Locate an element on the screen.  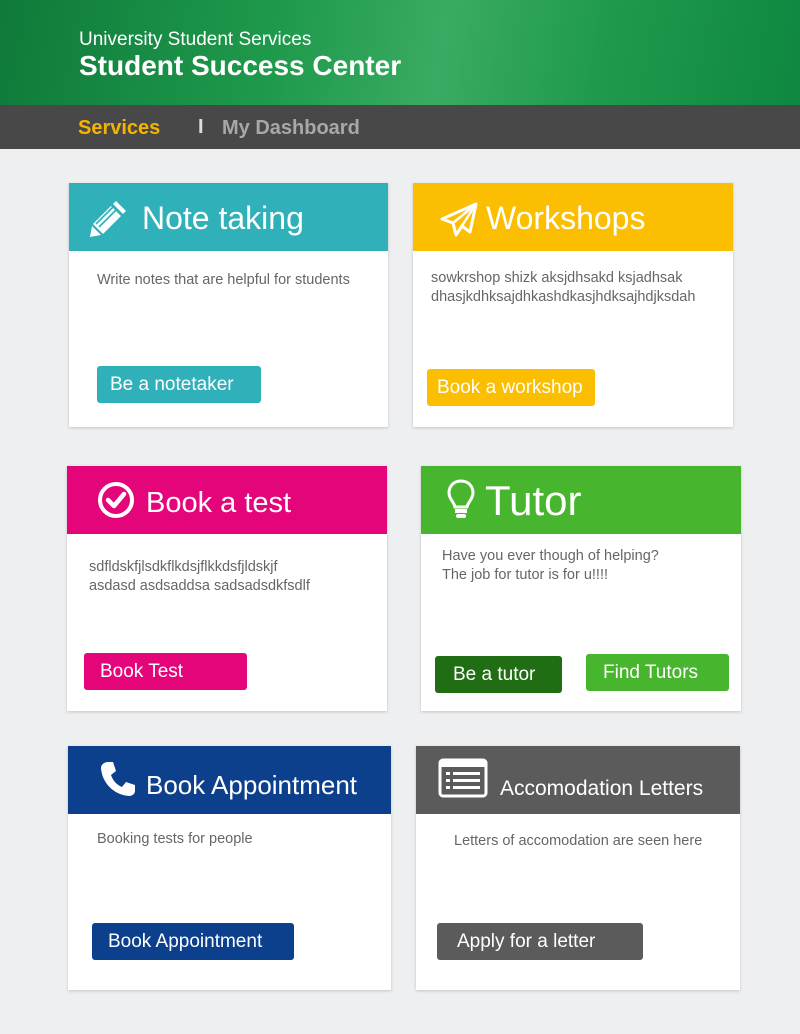
card-header: Note taking is located at coordinates (228, 217).